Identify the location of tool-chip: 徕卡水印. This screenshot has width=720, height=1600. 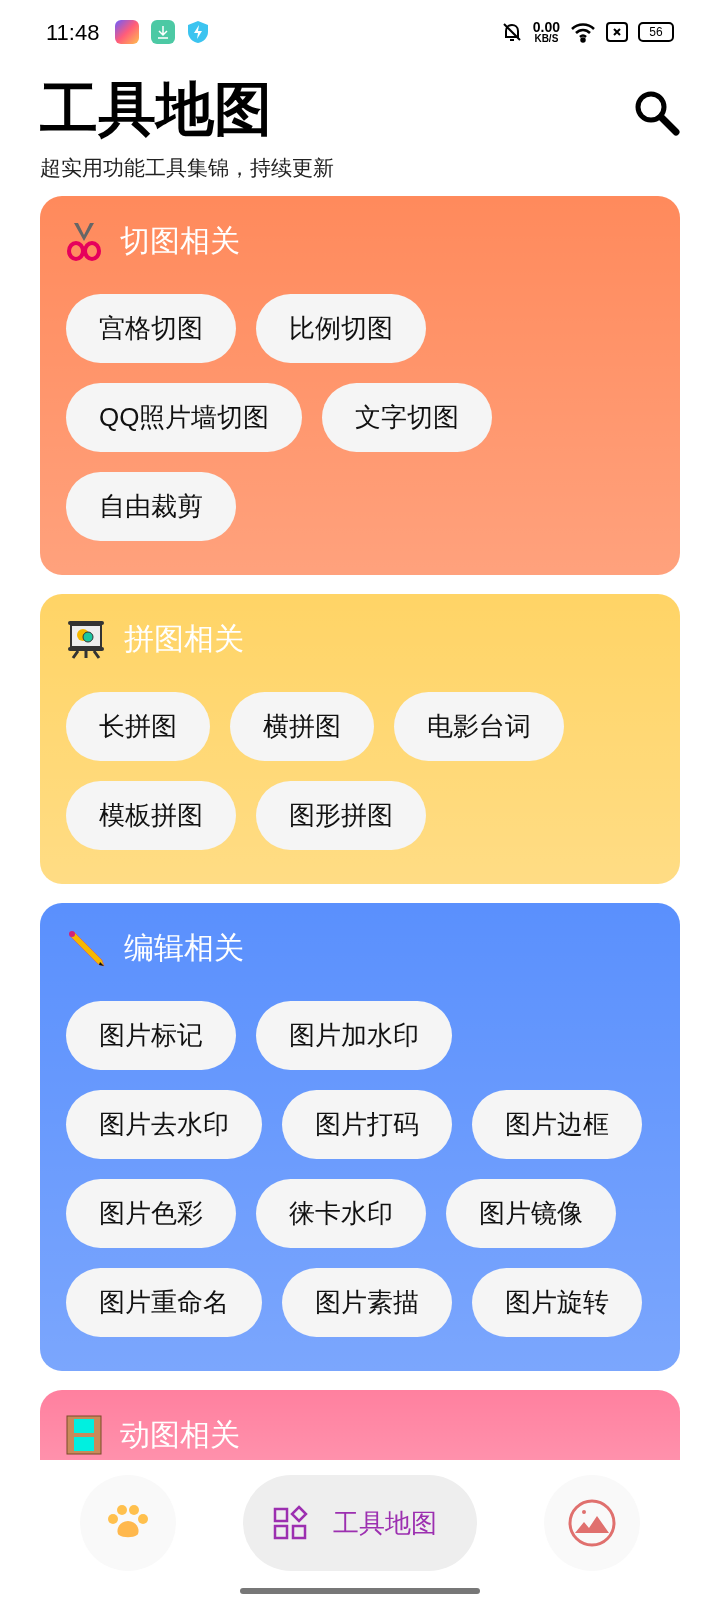
(341, 1213).